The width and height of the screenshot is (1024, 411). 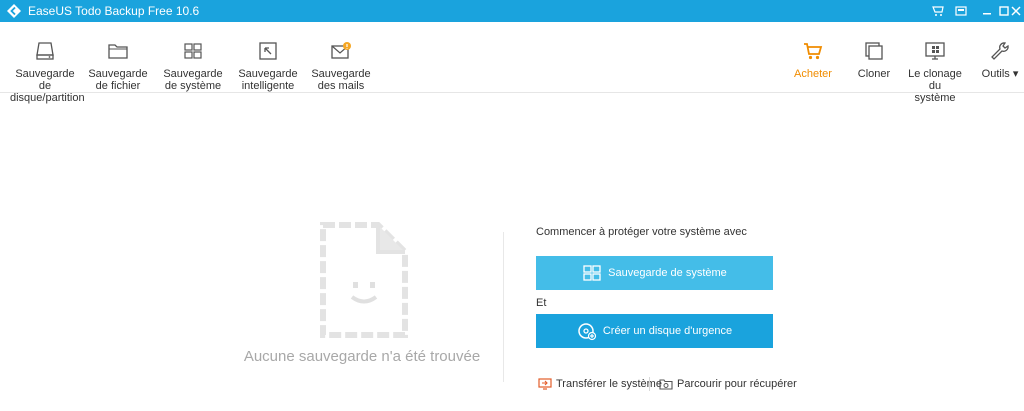 What do you see at coordinates (587, 332) in the screenshot?
I see `disc-icon` at bounding box center [587, 332].